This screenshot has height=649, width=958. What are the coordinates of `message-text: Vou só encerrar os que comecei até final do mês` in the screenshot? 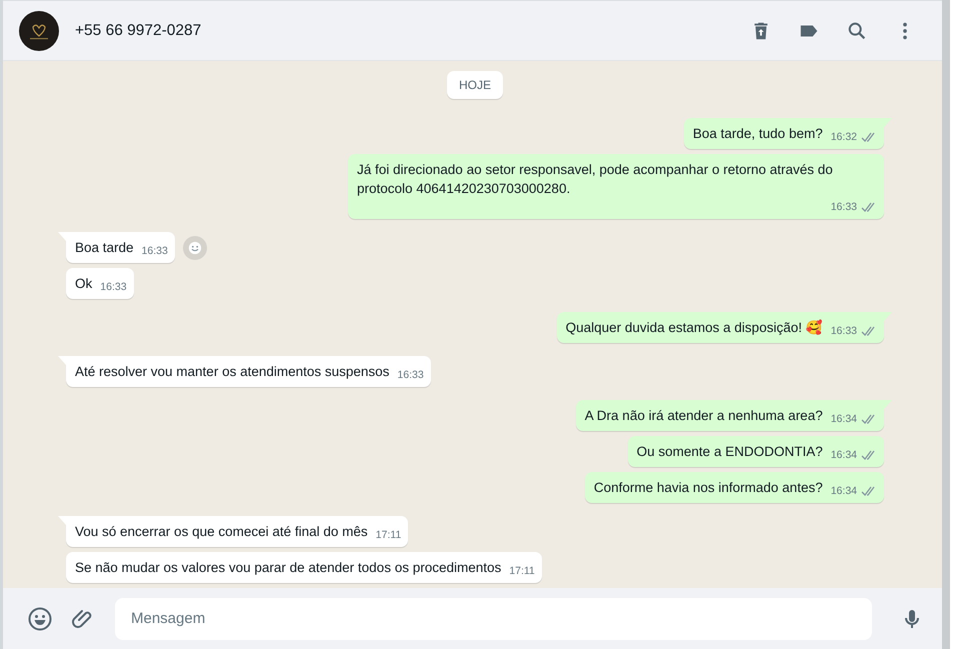 It's located at (221, 532).